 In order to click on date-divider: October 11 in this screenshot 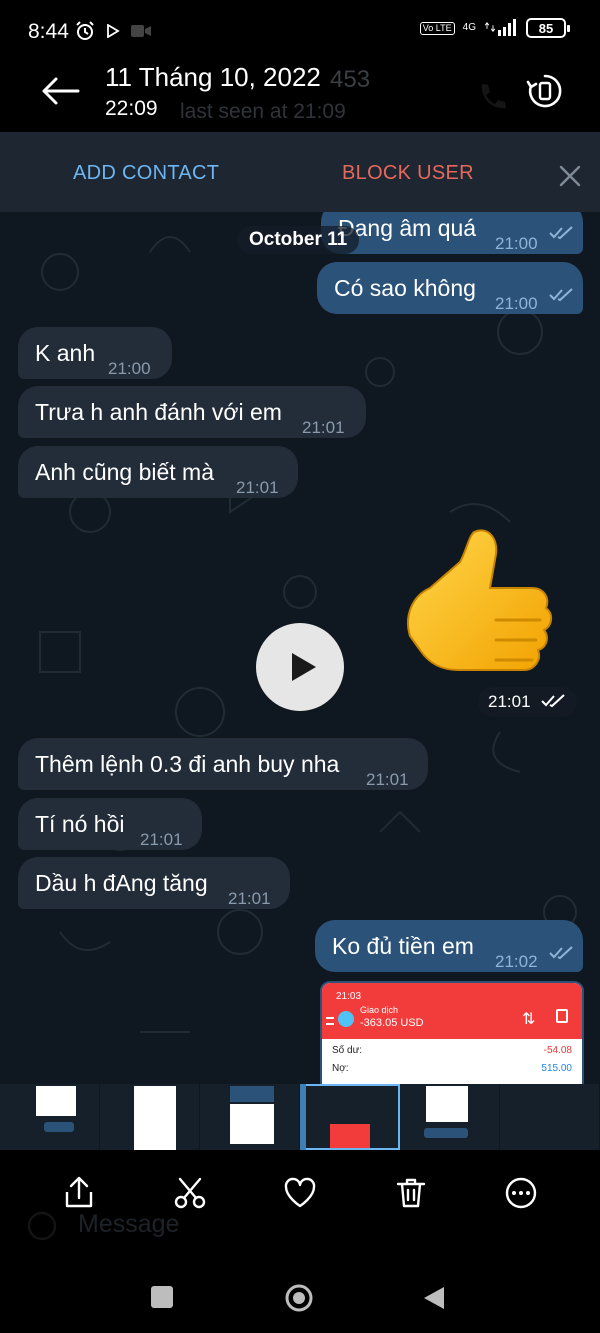, I will do `click(298, 240)`.